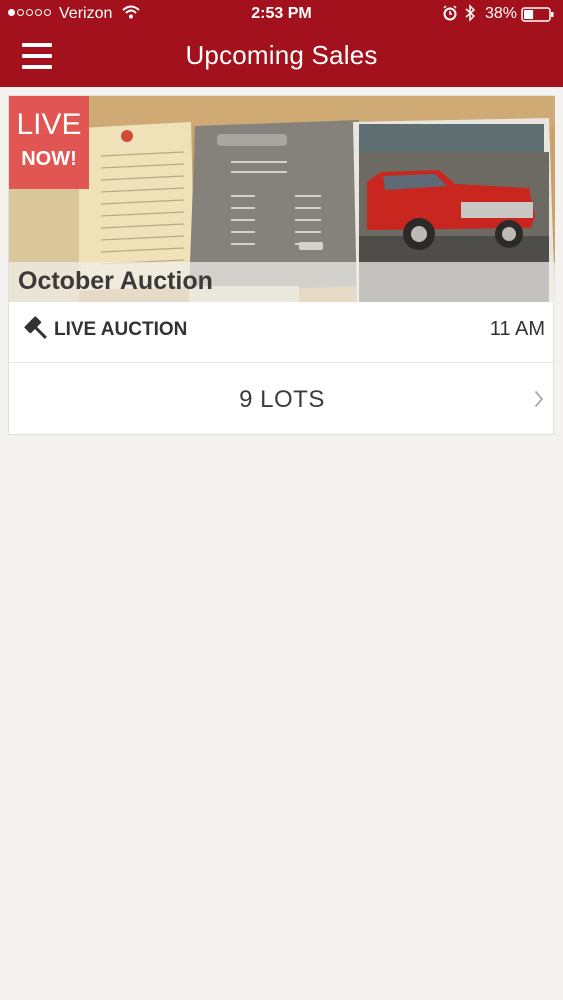 The width and height of the screenshot is (563, 1000). Describe the element at coordinates (470, 15) in the screenshot. I see `bluetooth-icon` at that location.